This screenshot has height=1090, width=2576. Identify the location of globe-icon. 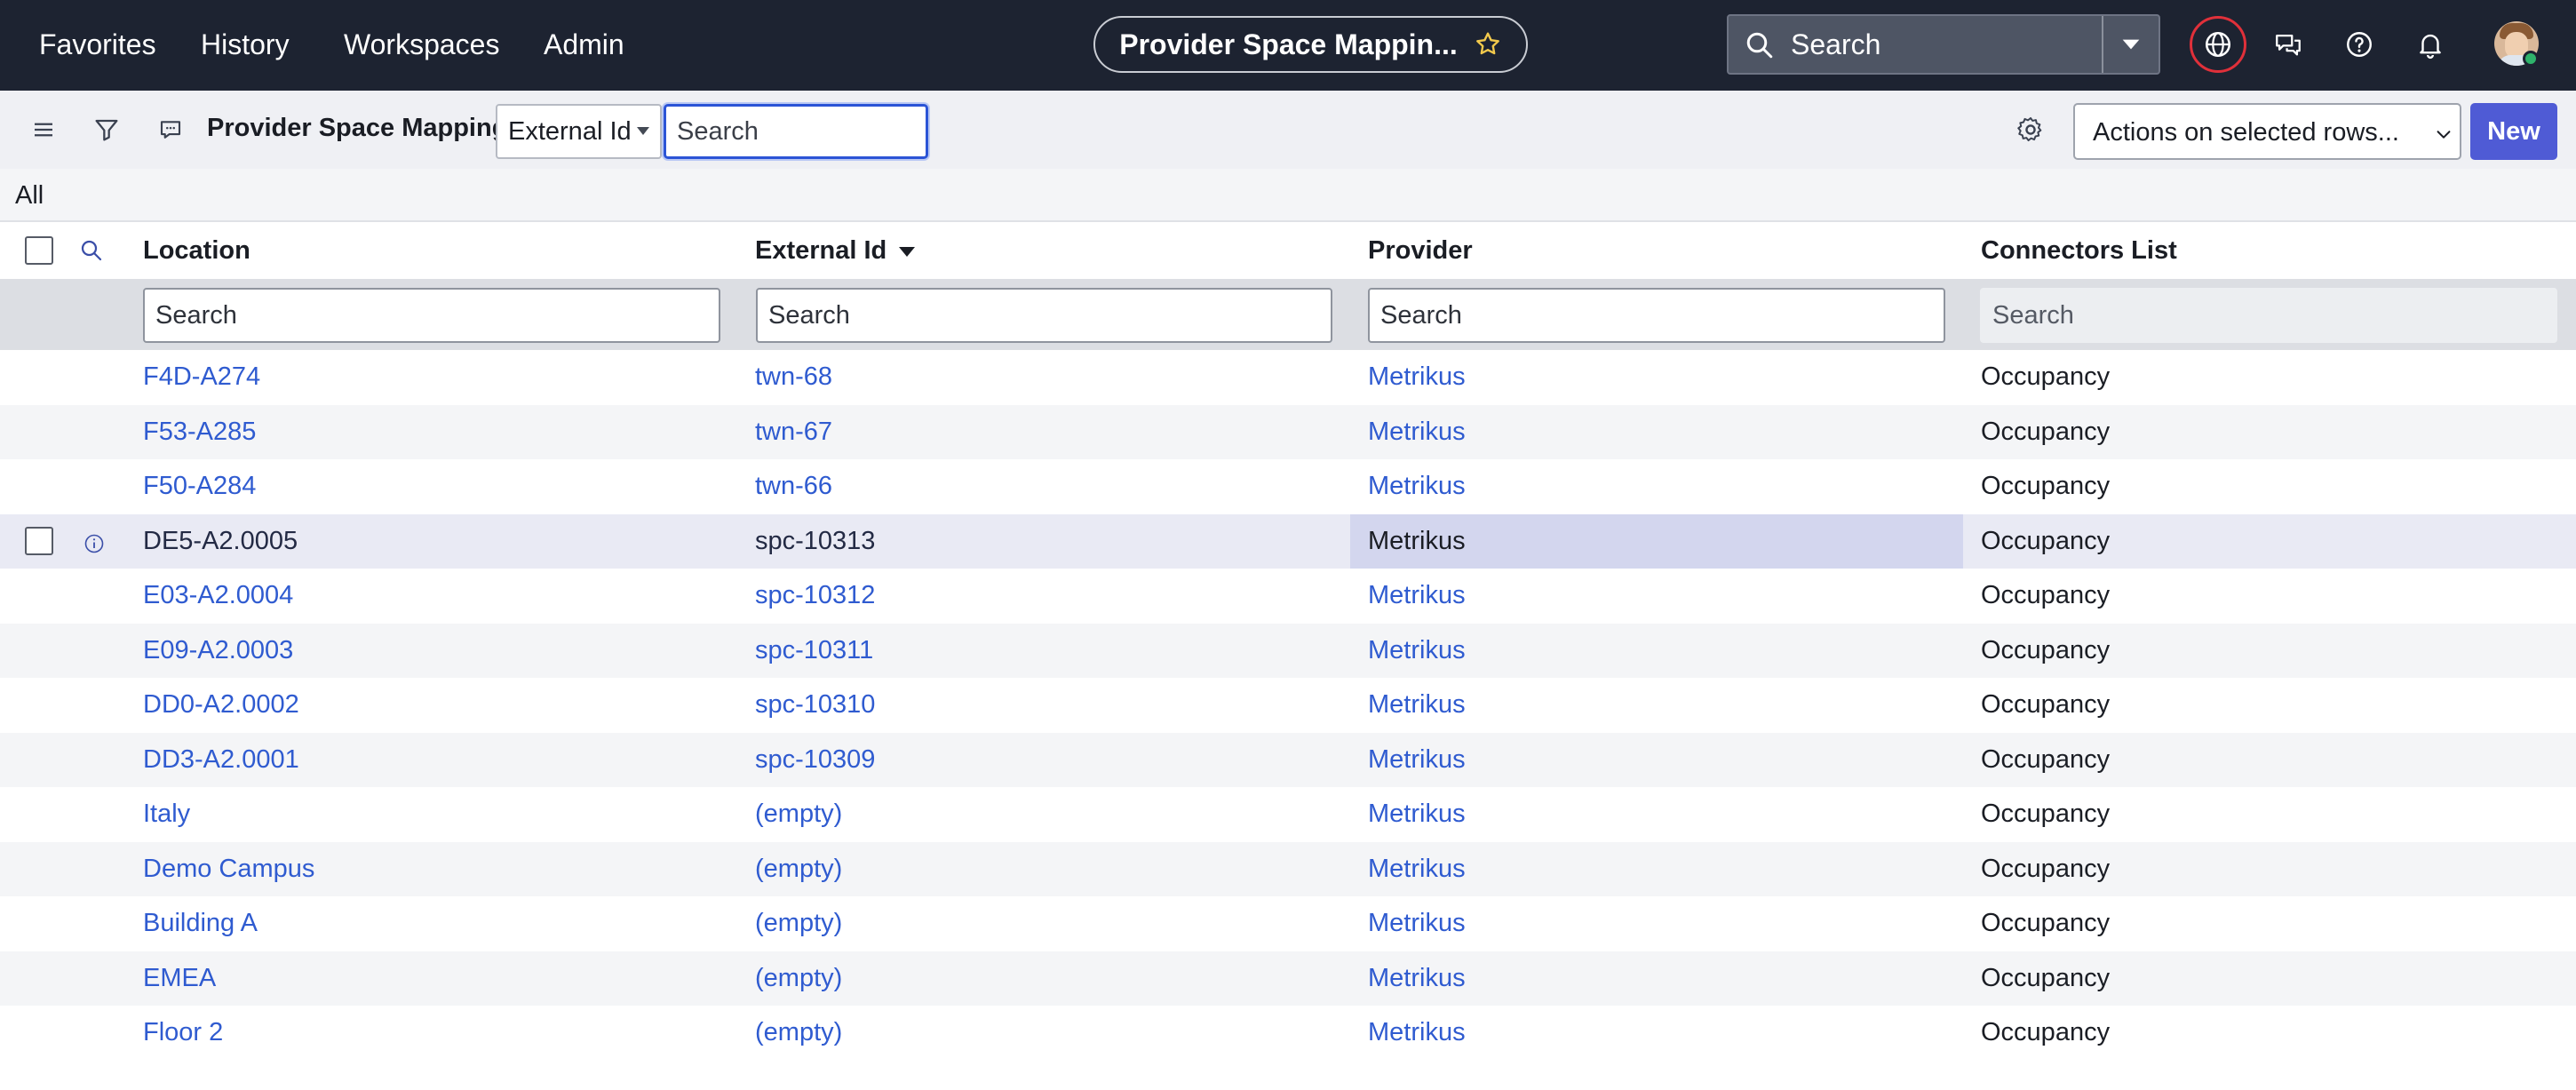
(2218, 44).